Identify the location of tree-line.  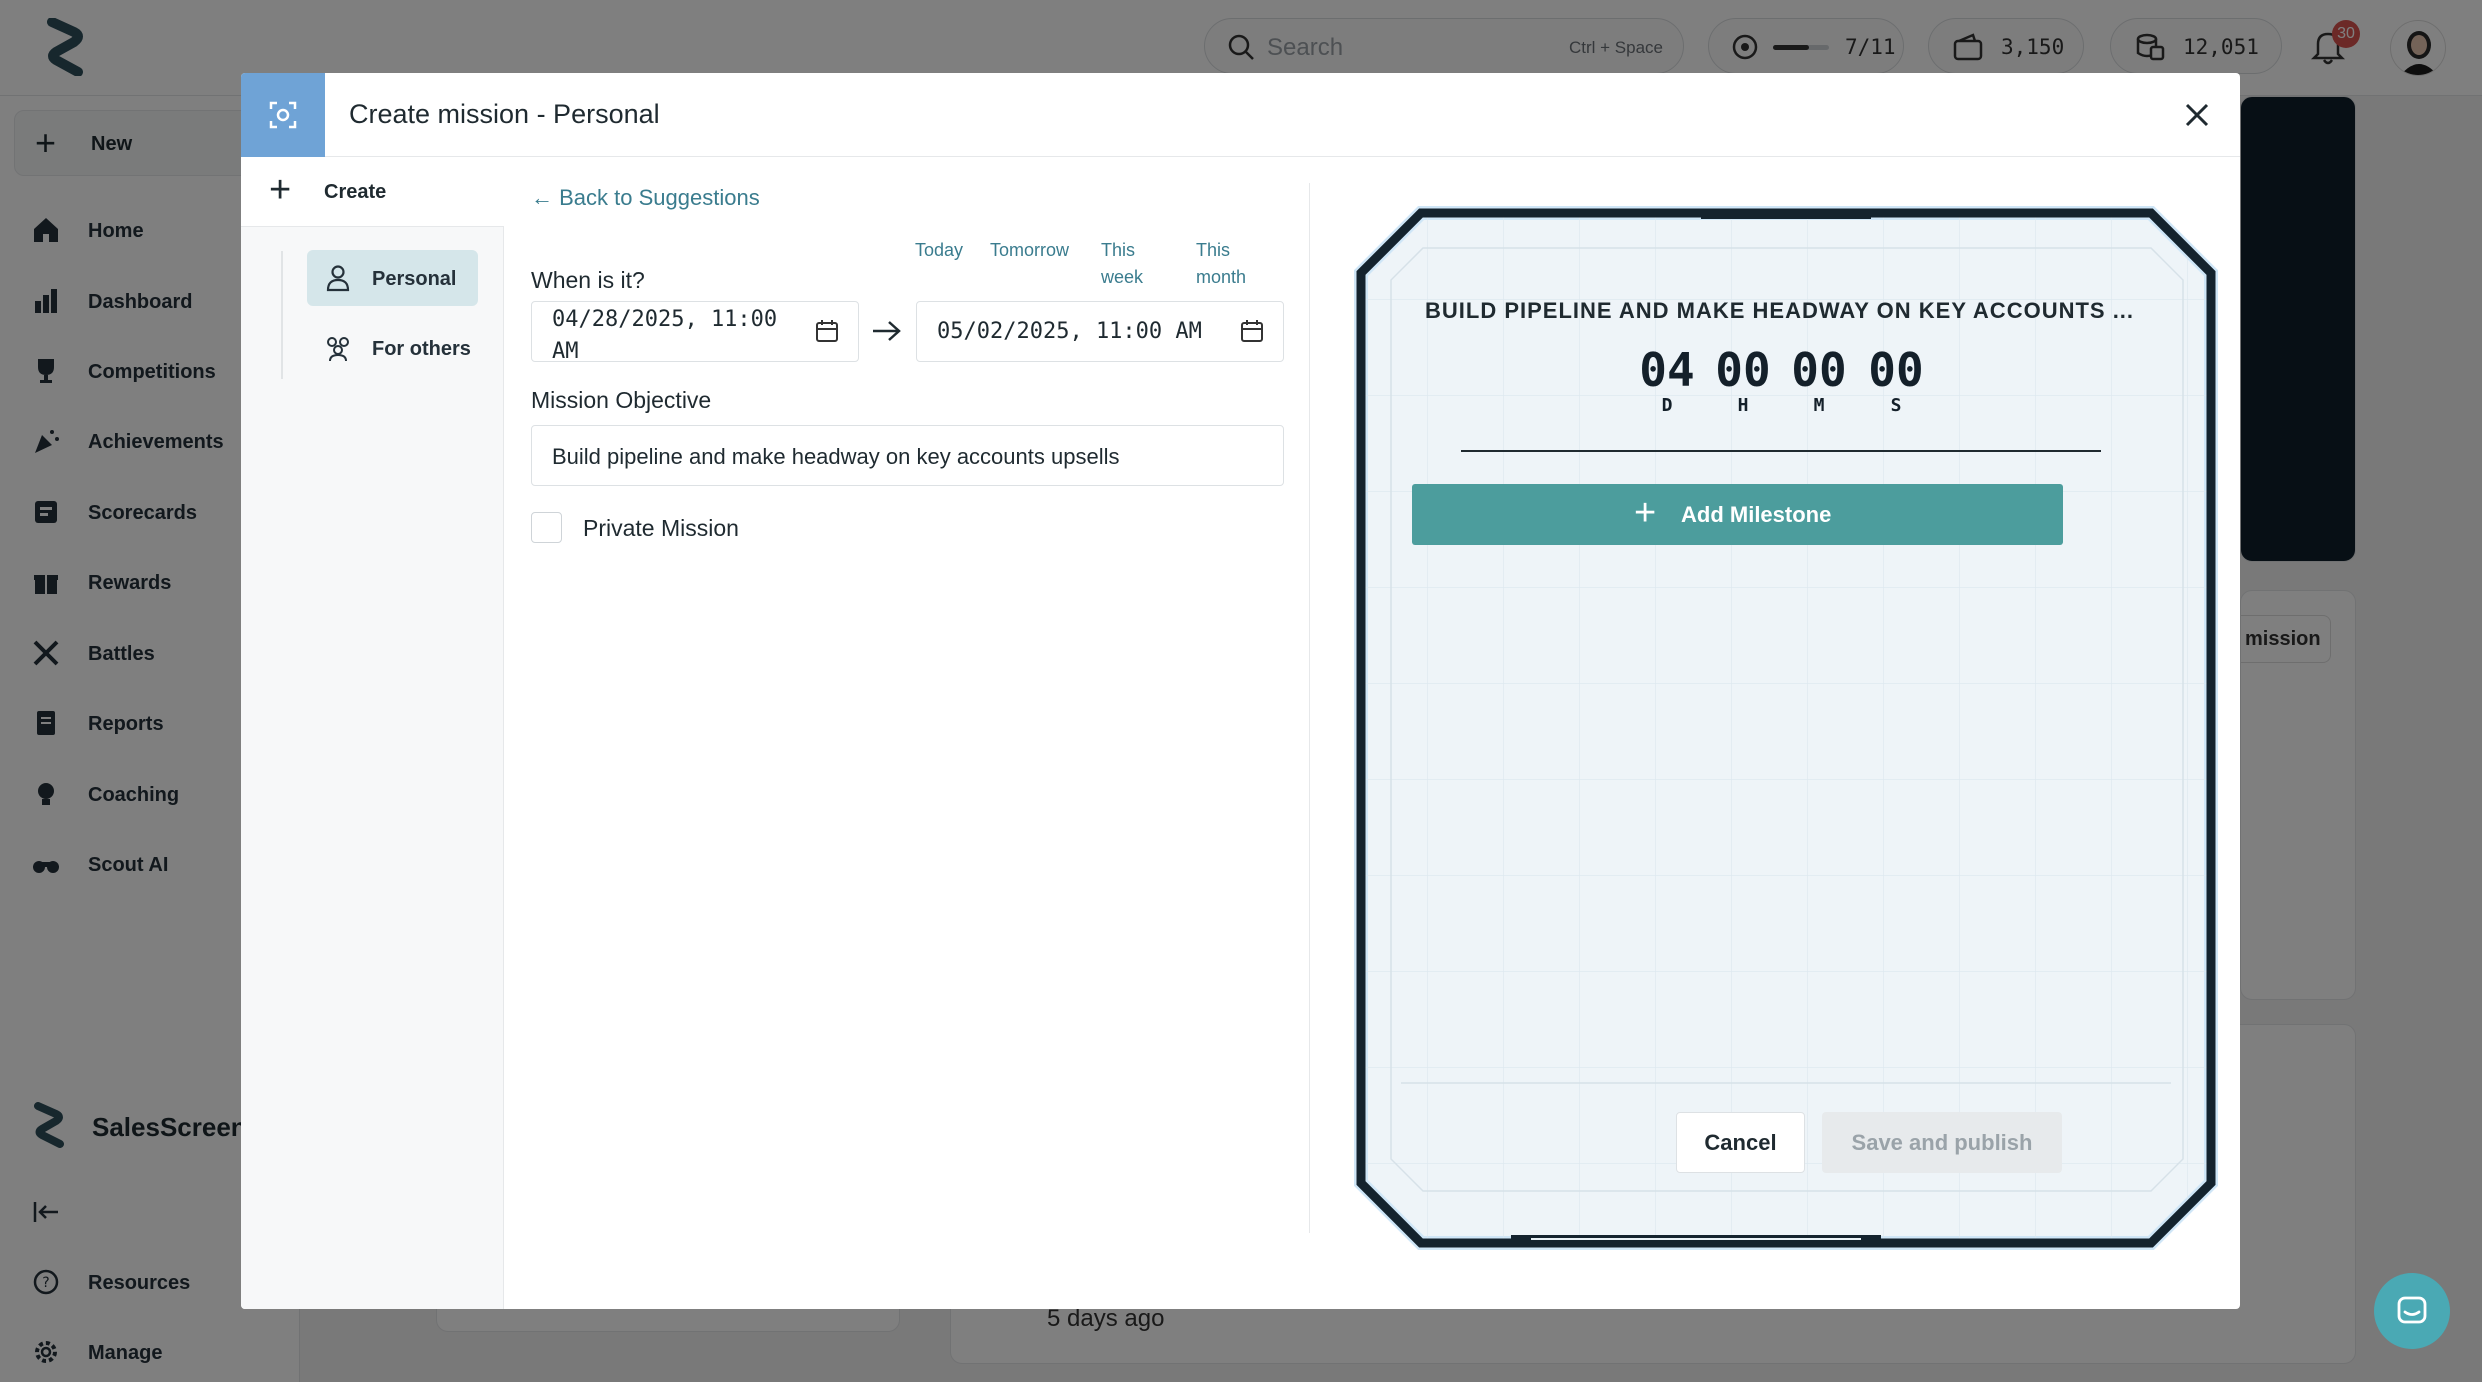
(282, 315).